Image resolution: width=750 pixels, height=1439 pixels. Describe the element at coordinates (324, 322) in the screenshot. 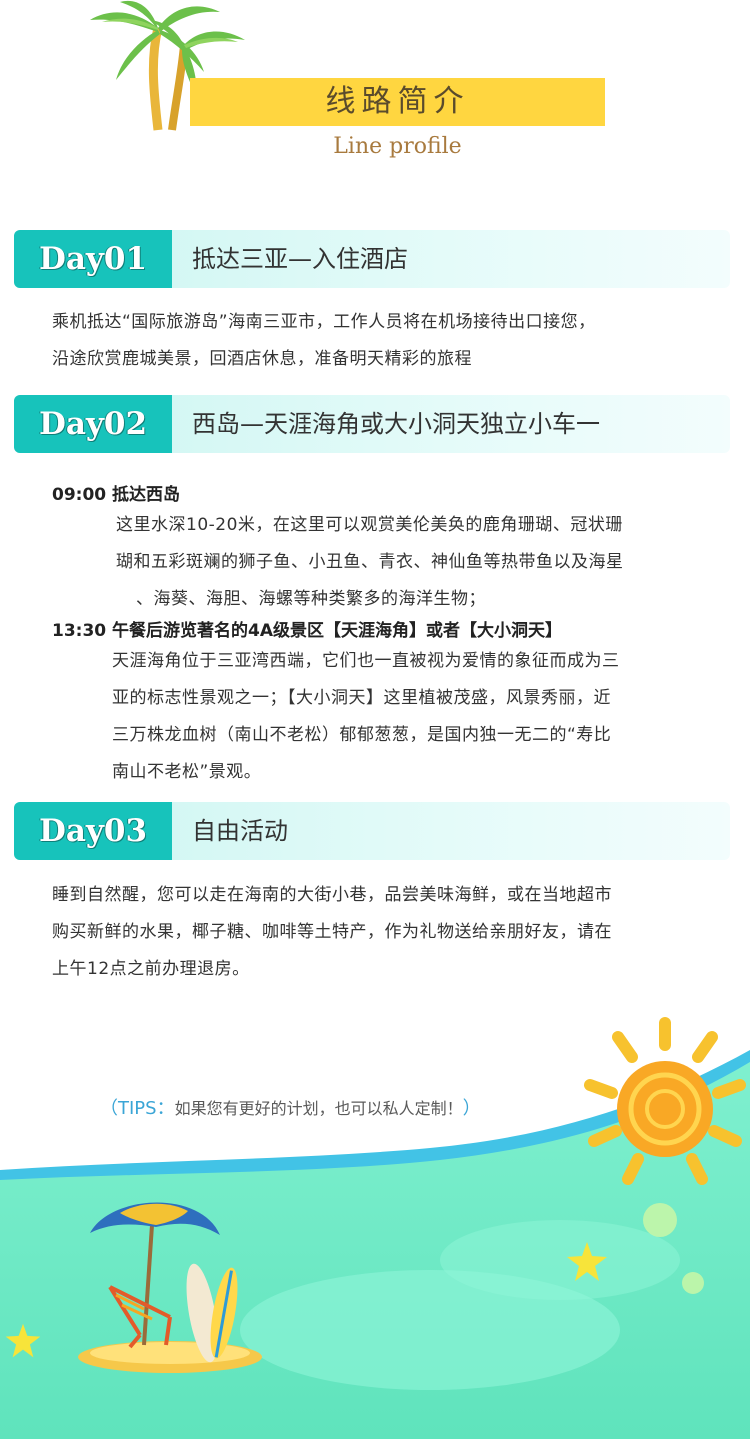

I see `text-line: 乘机抵达“国际旅游岛”海南三亚市，工作人员将在机场接待出口接您，` at that location.